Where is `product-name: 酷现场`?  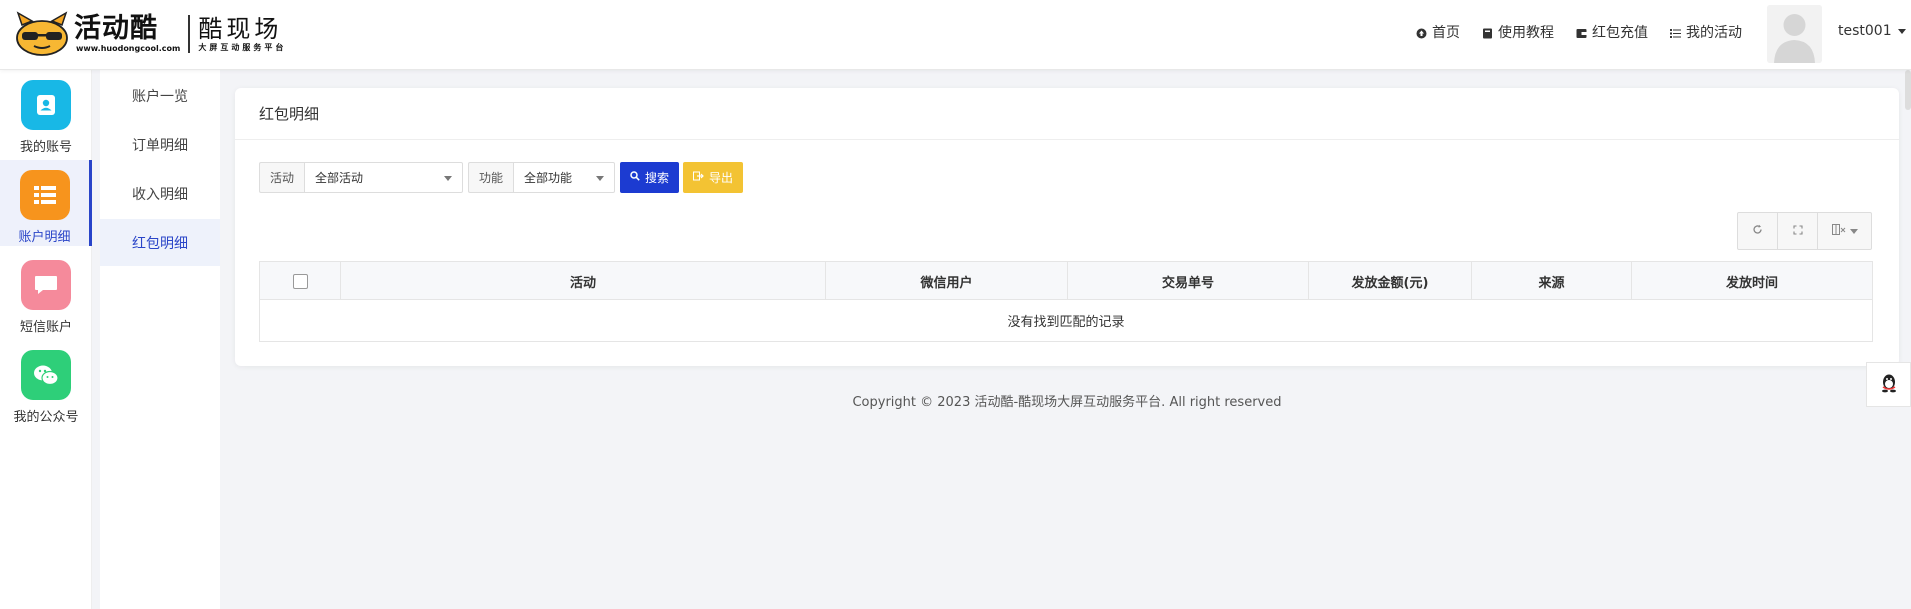 product-name: 酷现场 is located at coordinates (240, 29).